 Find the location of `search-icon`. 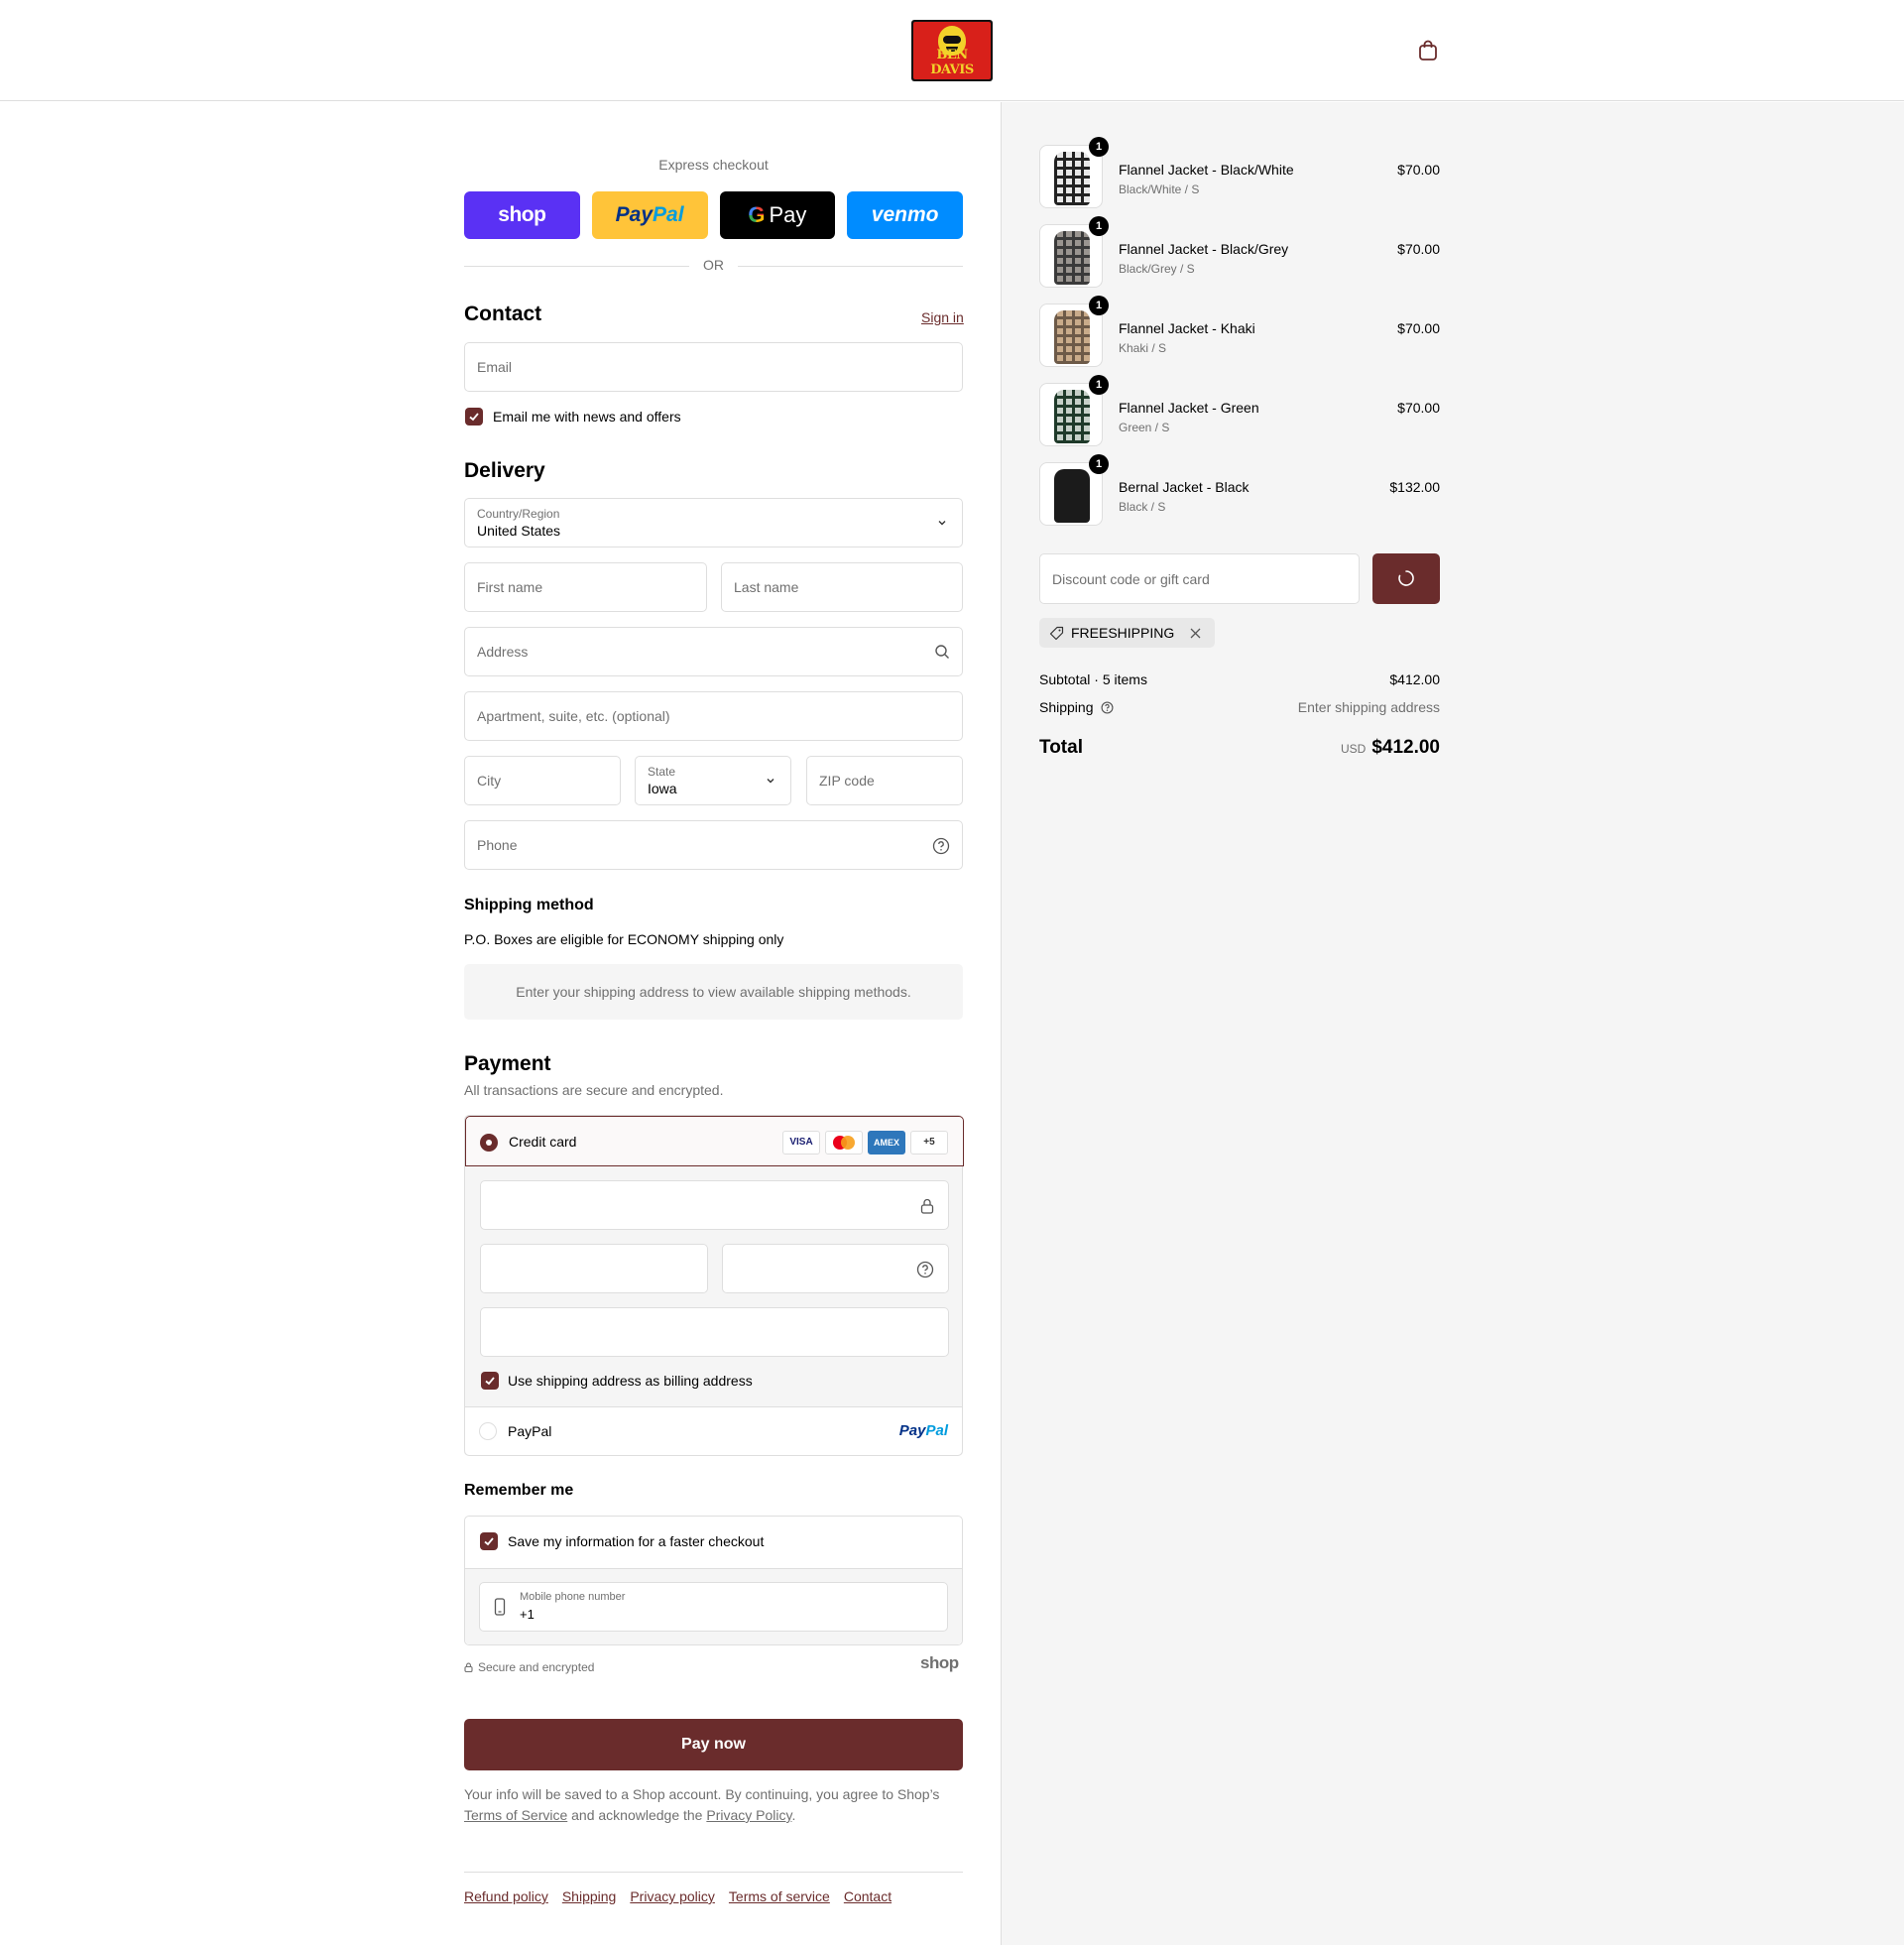

search-icon is located at coordinates (942, 652).